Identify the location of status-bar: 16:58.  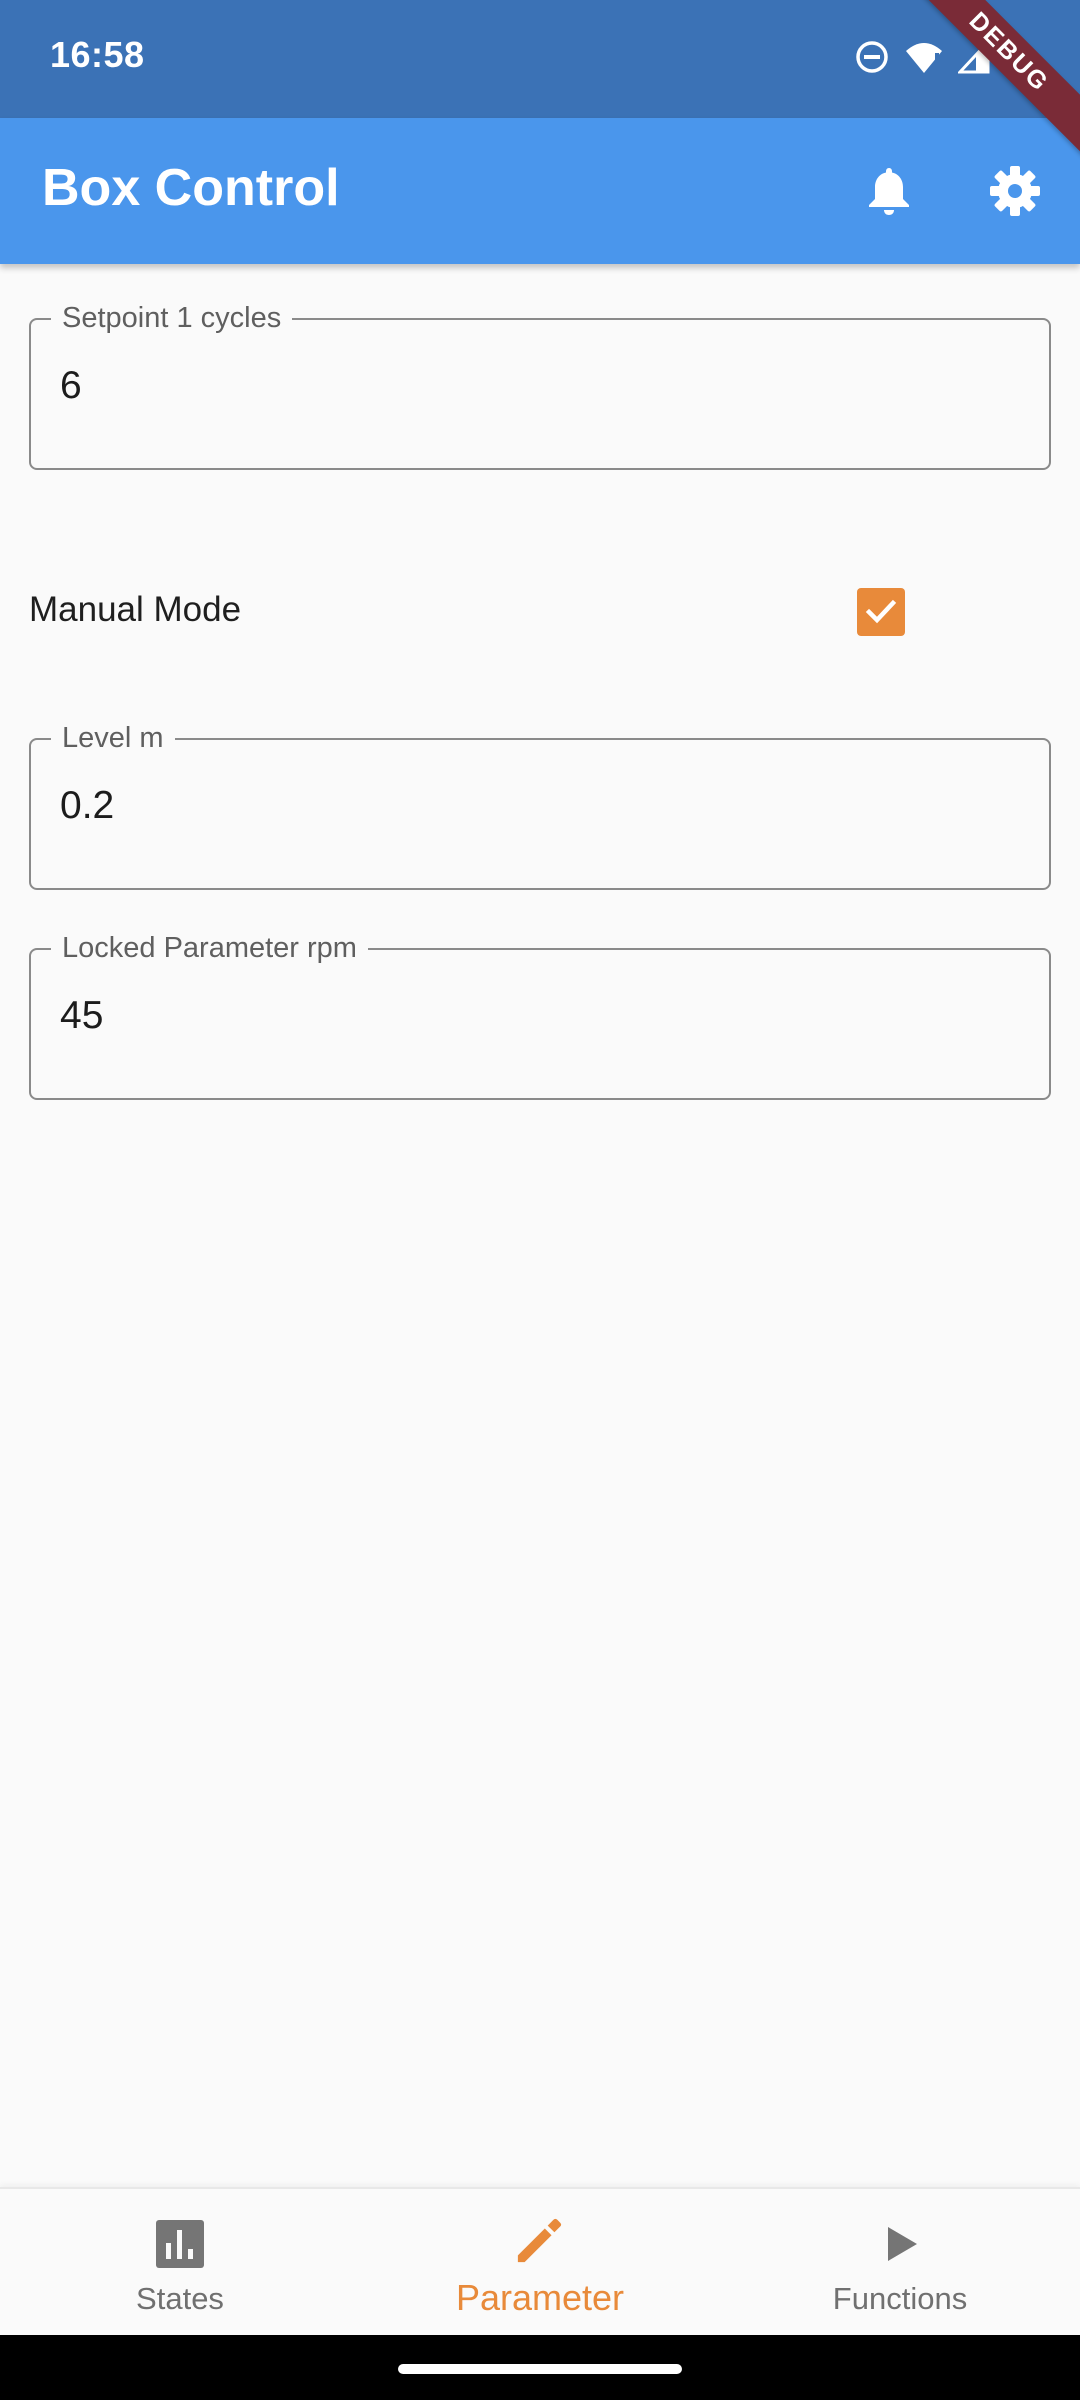
(540, 59).